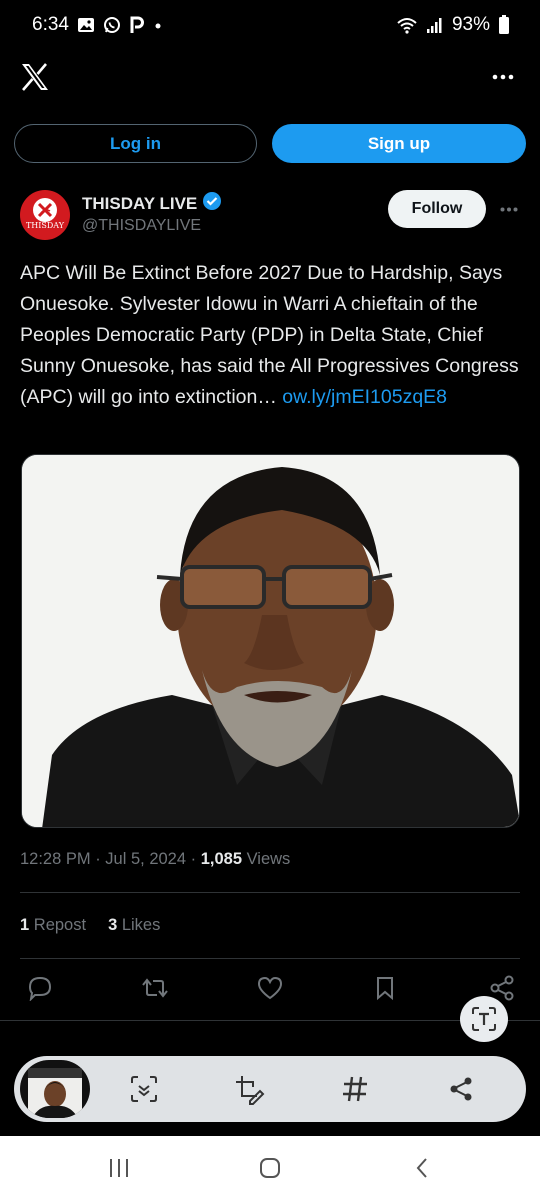  What do you see at coordinates (36, 78) in the screenshot?
I see `x-logo-icon` at bounding box center [36, 78].